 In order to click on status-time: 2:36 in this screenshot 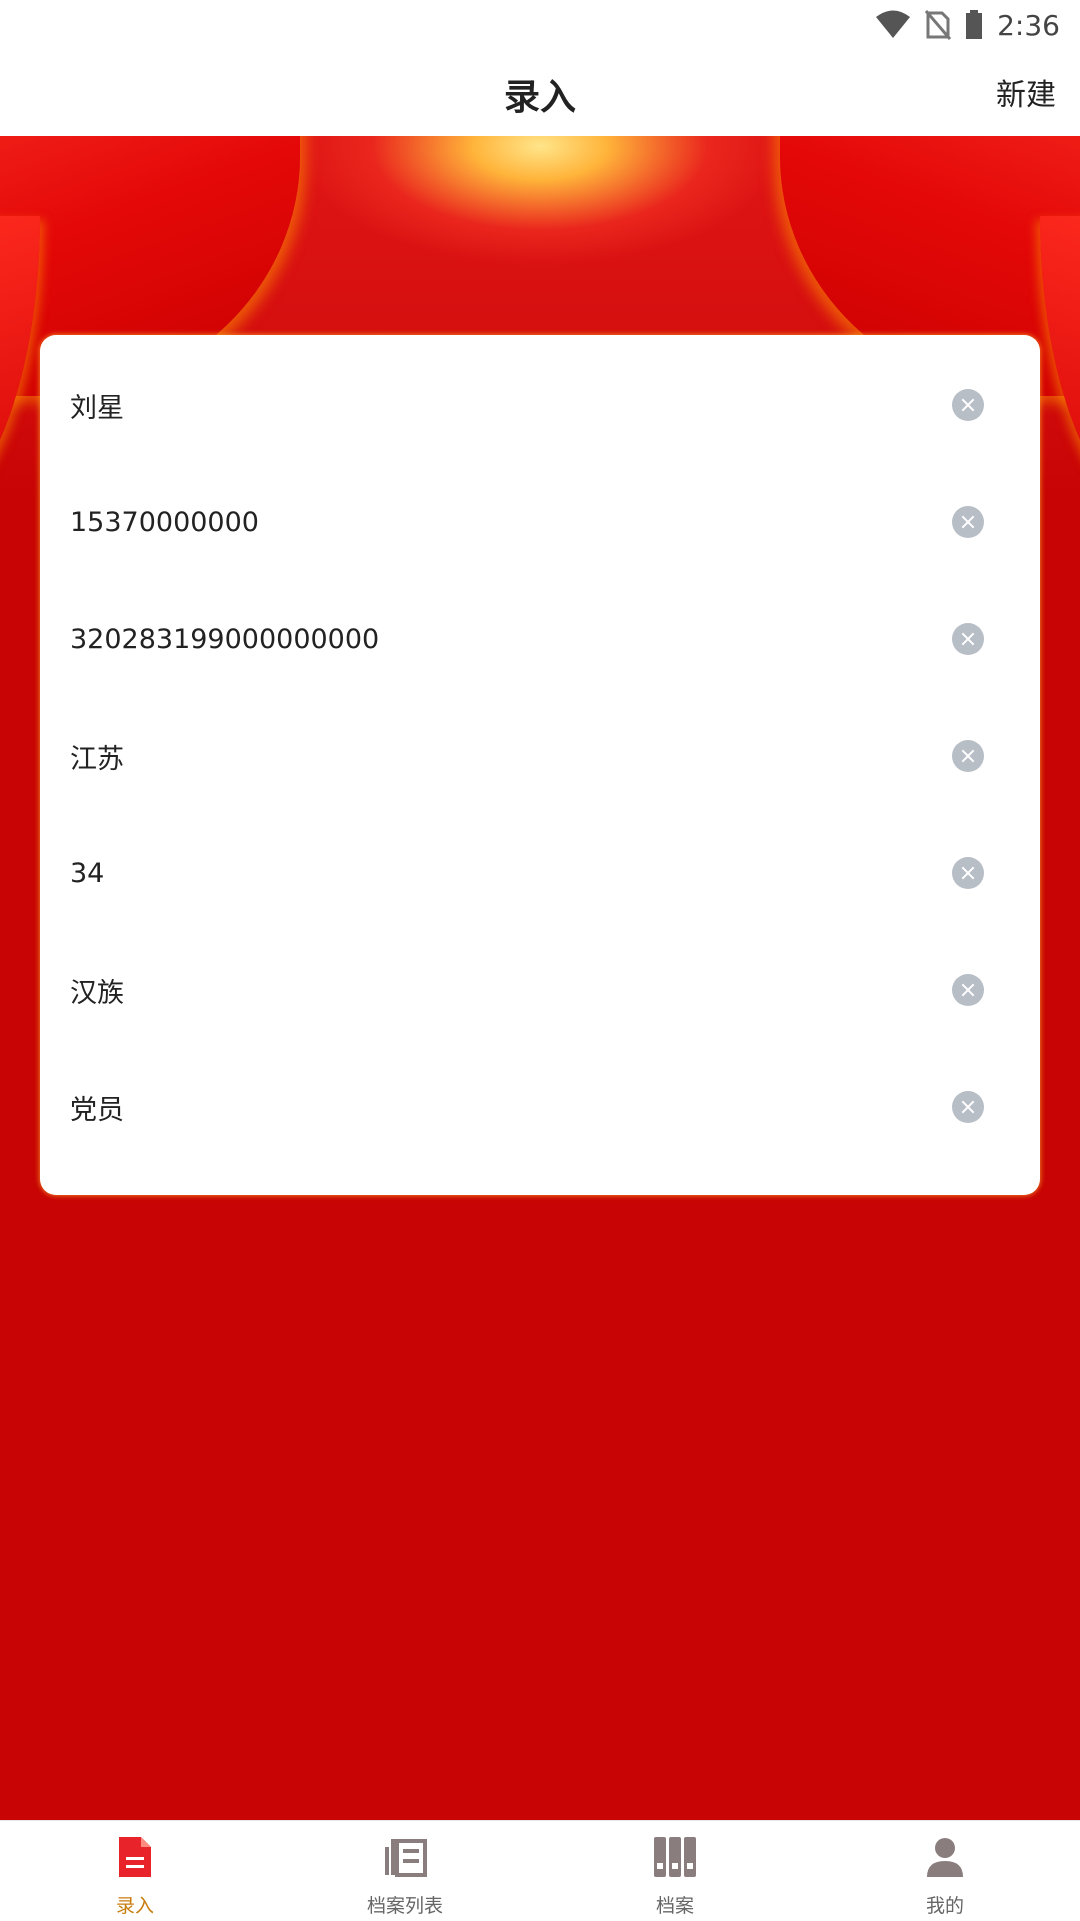, I will do `click(1028, 25)`.